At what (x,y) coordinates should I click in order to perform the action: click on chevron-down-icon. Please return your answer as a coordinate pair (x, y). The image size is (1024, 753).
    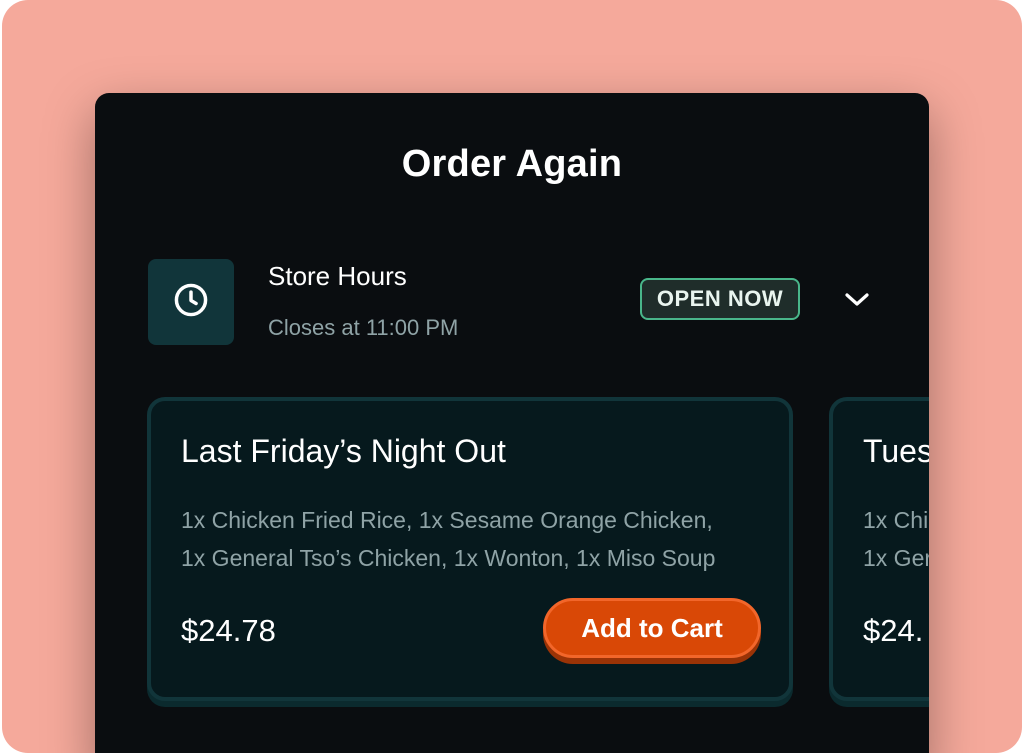
    Looking at the image, I should click on (857, 302).